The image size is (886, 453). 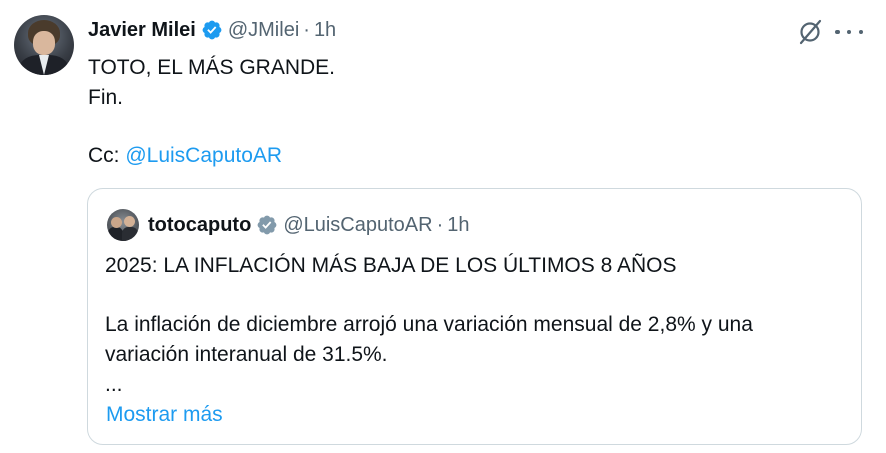 I want to click on show-more-link: Mostrar más, so click(x=164, y=415).